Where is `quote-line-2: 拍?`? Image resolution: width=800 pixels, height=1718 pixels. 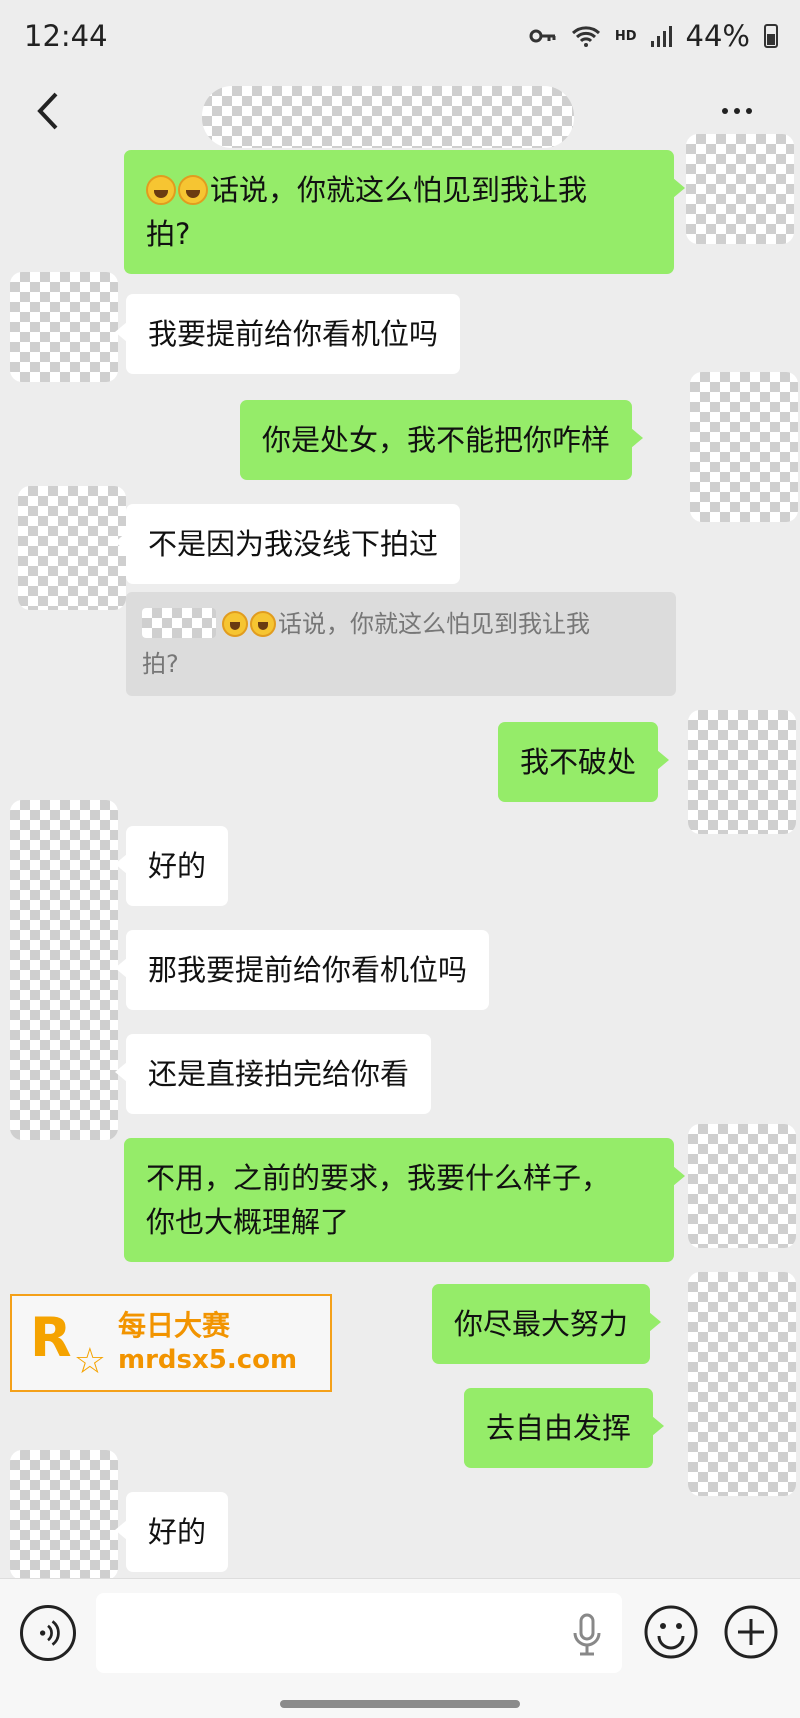 quote-line-2: 拍? is located at coordinates (160, 664).